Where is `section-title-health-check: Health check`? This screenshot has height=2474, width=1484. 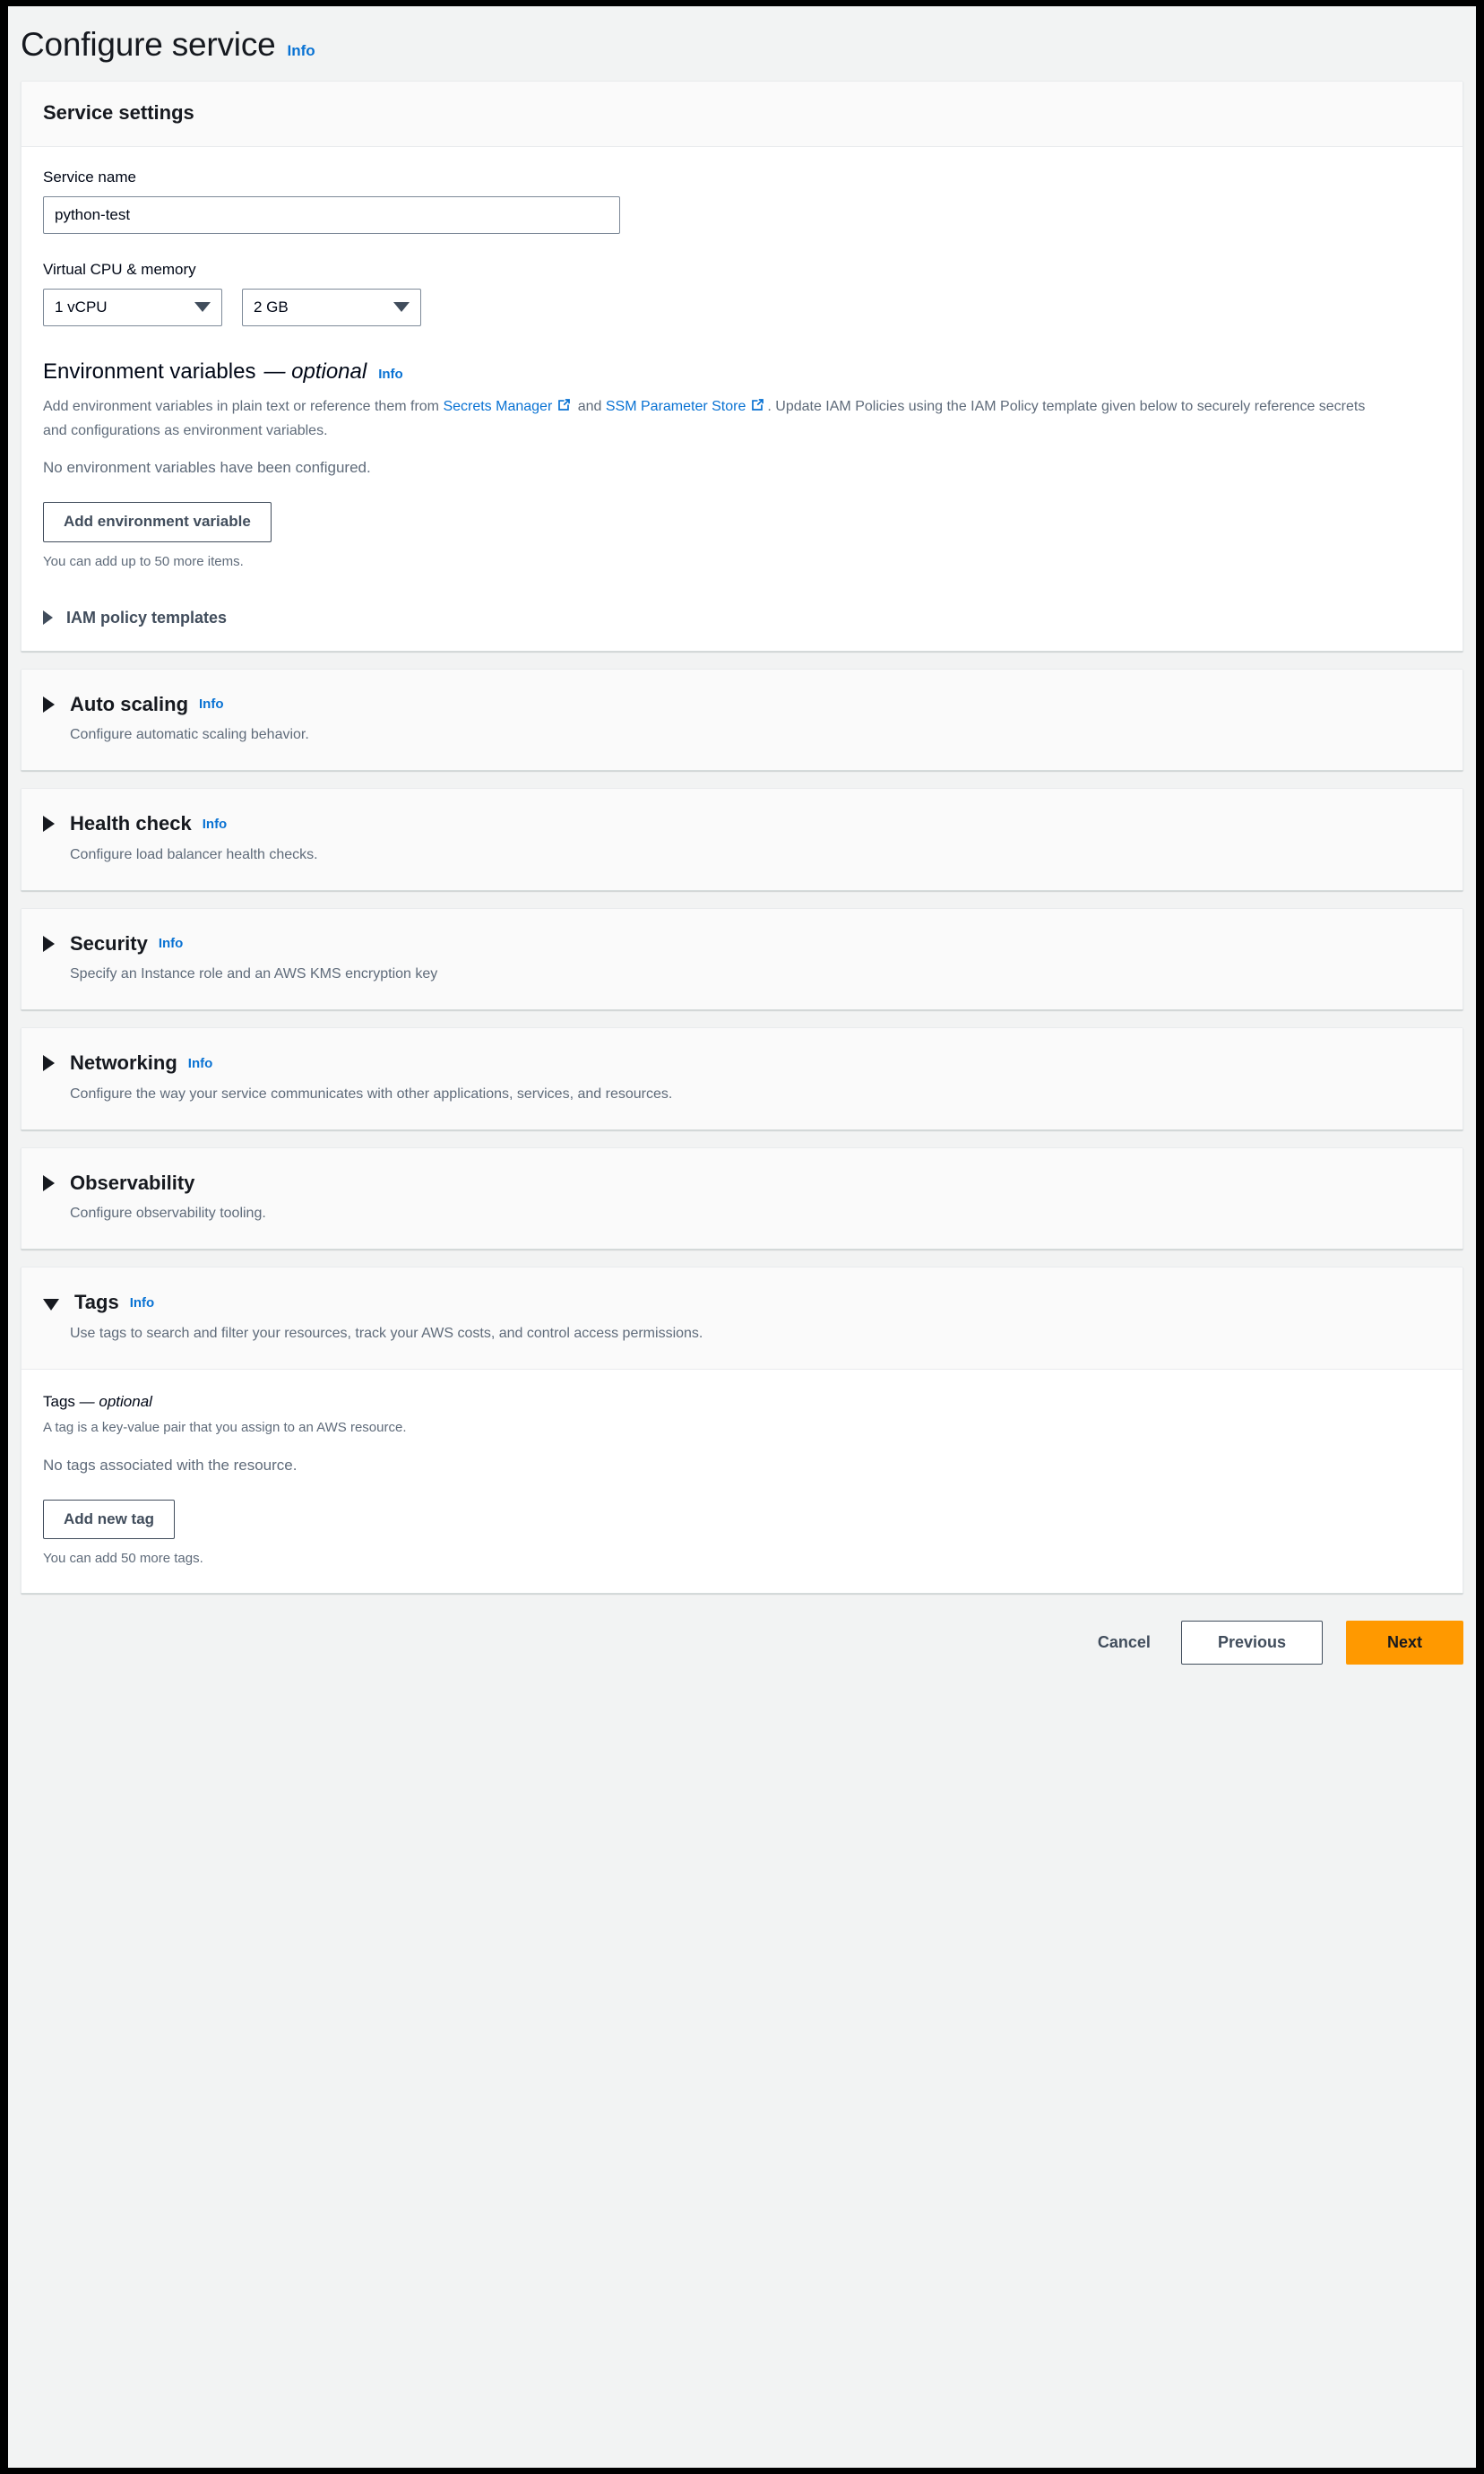
section-title-health-check: Health check is located at coordinates (131, 823).